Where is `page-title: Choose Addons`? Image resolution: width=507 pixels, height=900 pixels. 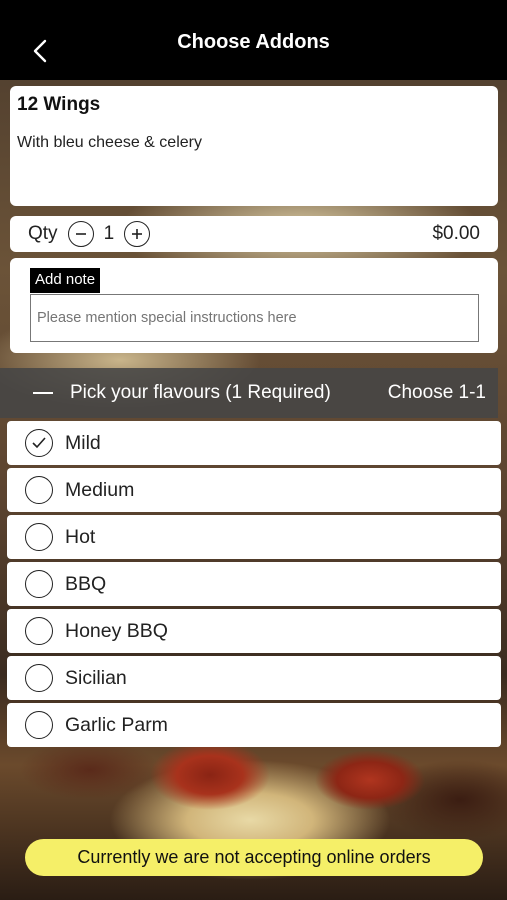
page-title: Choose Addons is located at coordinates (253, 41).